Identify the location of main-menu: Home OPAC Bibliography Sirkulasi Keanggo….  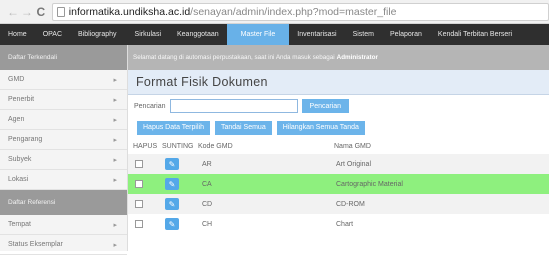
(274, 34).